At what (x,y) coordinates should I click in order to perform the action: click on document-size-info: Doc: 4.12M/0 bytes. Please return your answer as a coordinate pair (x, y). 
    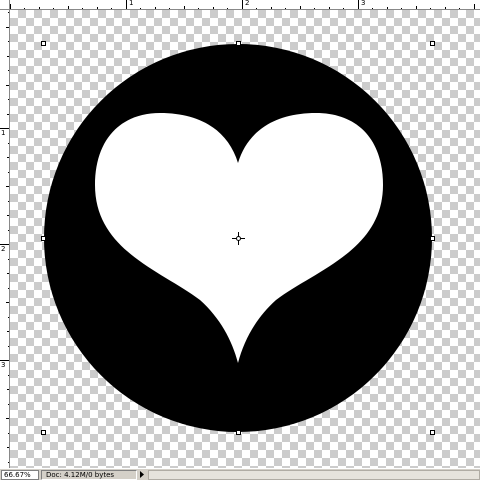
    Looking at the image, I should click on (89, 474).